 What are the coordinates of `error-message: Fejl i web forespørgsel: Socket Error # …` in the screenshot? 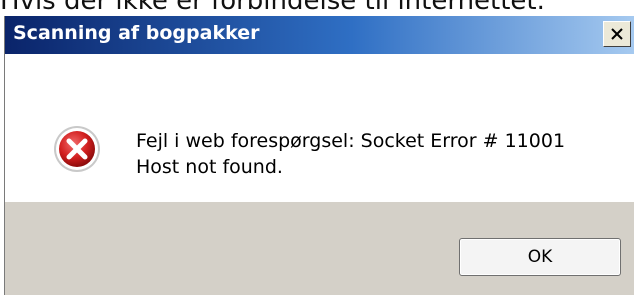 It's located at (350, 154).